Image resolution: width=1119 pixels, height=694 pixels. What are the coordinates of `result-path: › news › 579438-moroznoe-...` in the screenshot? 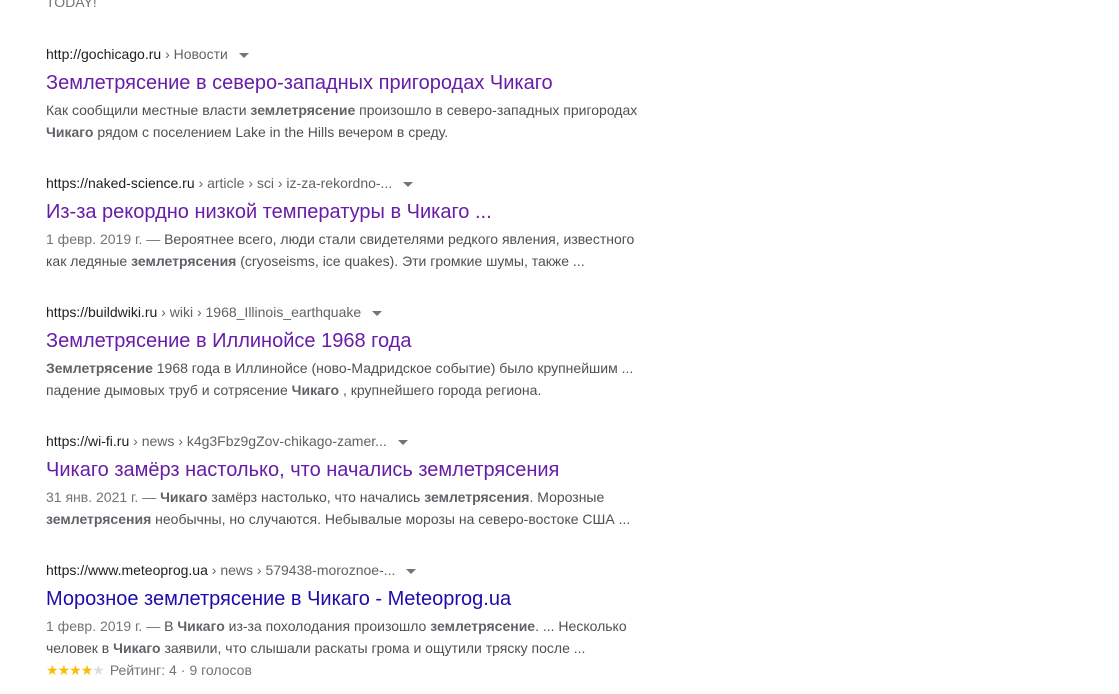 It's located at (301, 570).